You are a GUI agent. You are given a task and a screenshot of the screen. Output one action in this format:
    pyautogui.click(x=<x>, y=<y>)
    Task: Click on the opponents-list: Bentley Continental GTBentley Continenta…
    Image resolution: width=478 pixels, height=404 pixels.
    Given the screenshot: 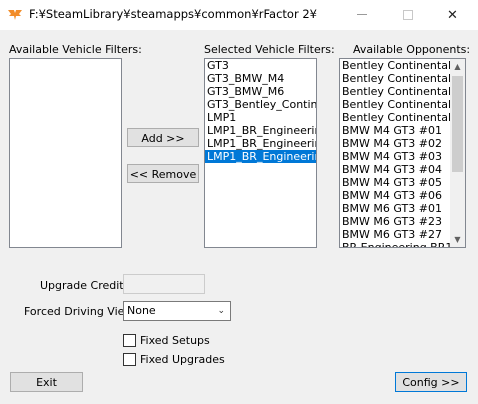 What is the action you would take?
    pyautogui.click(x=402, y=153)
    